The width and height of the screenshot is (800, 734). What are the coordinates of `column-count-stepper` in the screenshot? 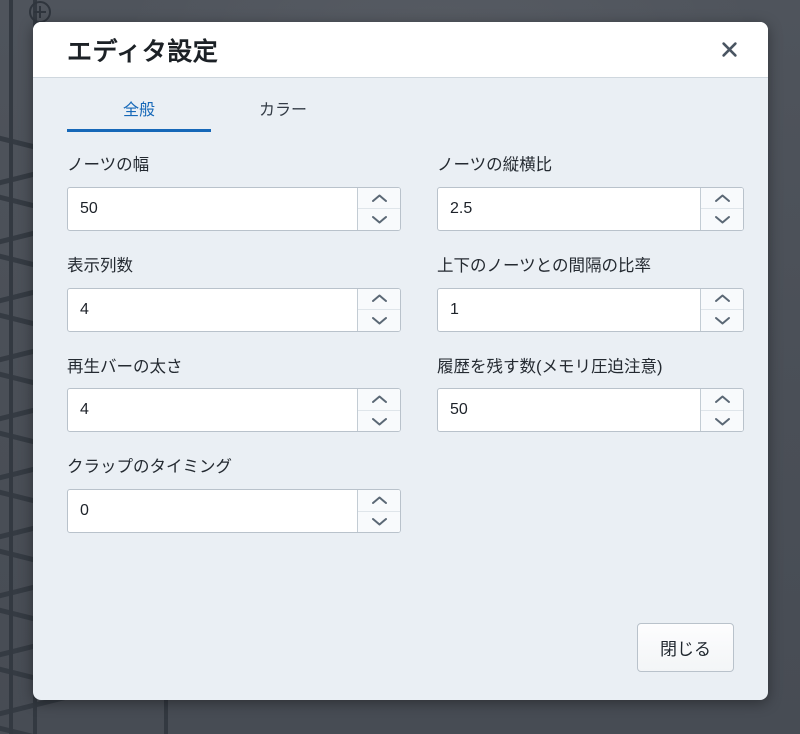 It's located at (234, 309).